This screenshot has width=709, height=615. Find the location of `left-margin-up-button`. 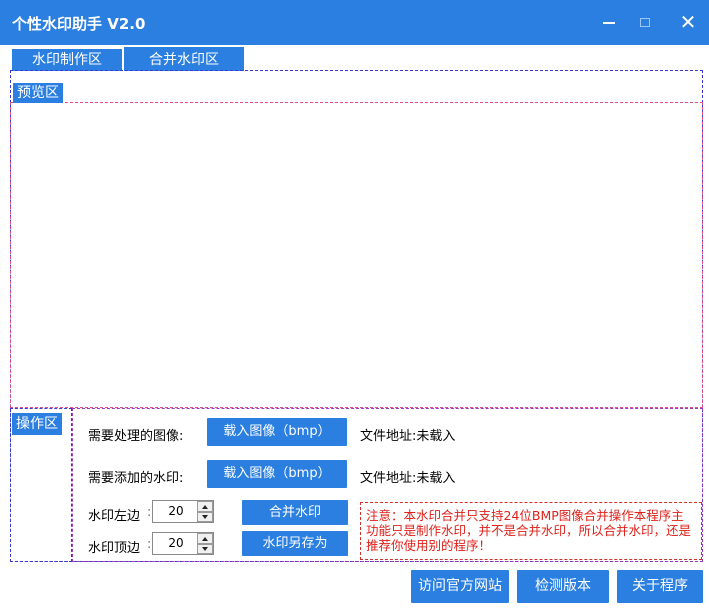

left-margin-up-button is located at coordinates (205, 506).